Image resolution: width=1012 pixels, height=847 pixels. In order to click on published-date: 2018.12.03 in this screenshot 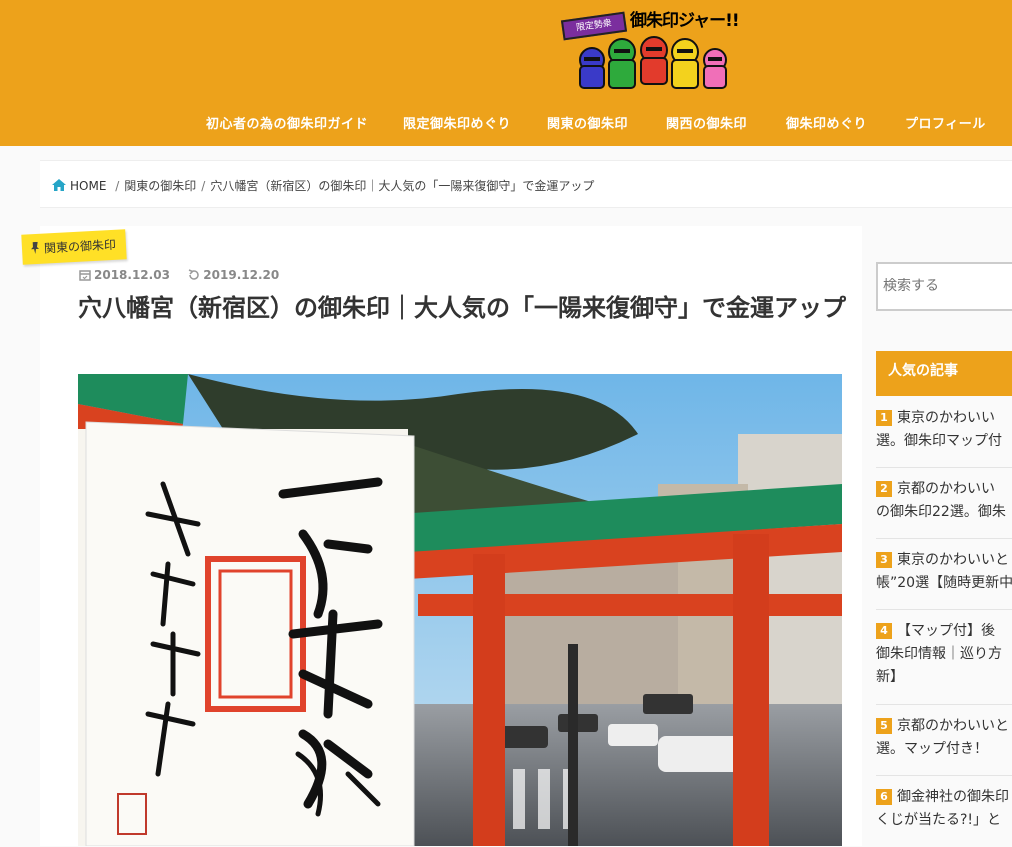, I will do `click(132, 275)`.